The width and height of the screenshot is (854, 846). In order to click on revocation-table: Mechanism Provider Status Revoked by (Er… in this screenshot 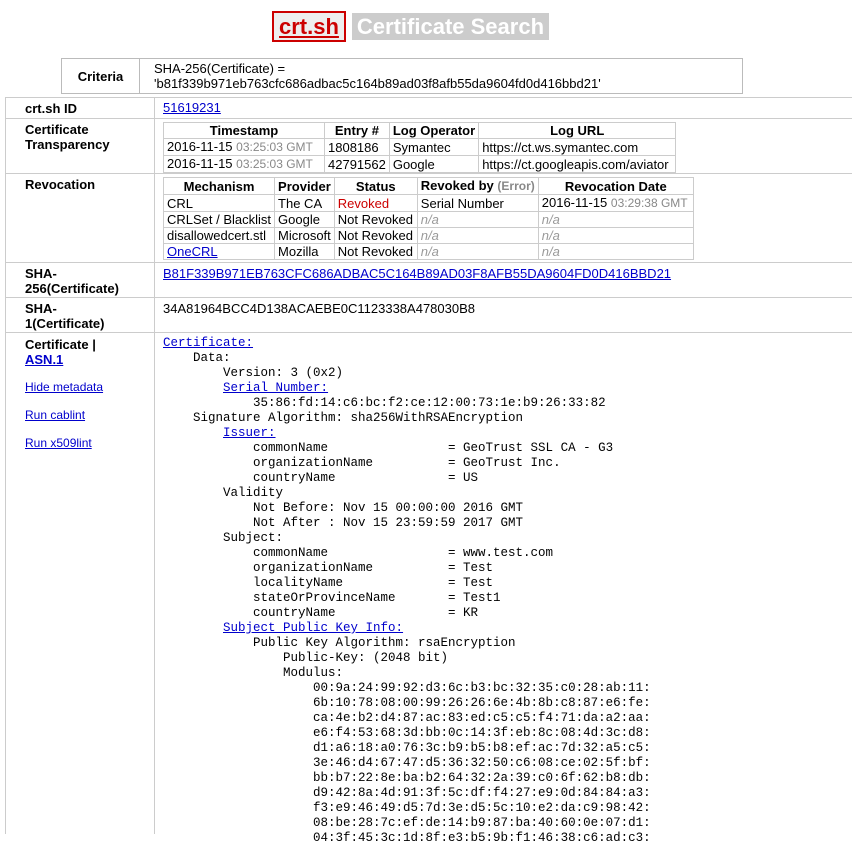, I will do `click(428, 218)`.